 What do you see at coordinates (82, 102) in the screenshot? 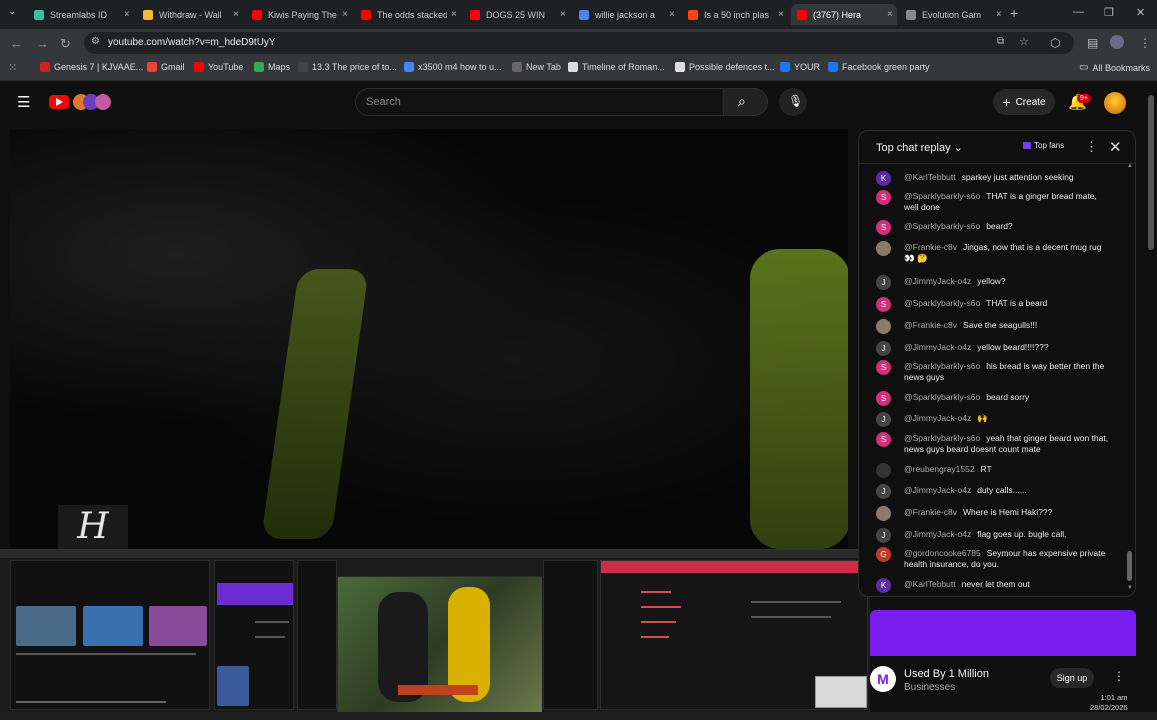
I see `youtube-logo` at bounding box center [82, 102].